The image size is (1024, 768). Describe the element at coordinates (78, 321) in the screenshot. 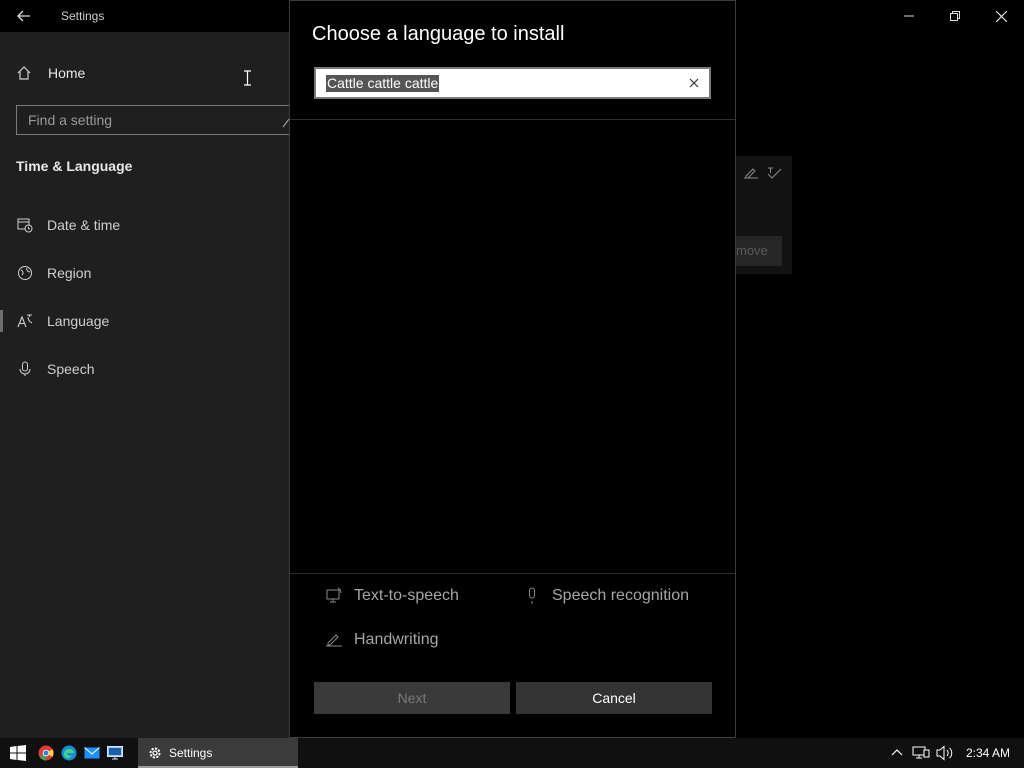

I see `sidebar-item-label: Language` at that location.